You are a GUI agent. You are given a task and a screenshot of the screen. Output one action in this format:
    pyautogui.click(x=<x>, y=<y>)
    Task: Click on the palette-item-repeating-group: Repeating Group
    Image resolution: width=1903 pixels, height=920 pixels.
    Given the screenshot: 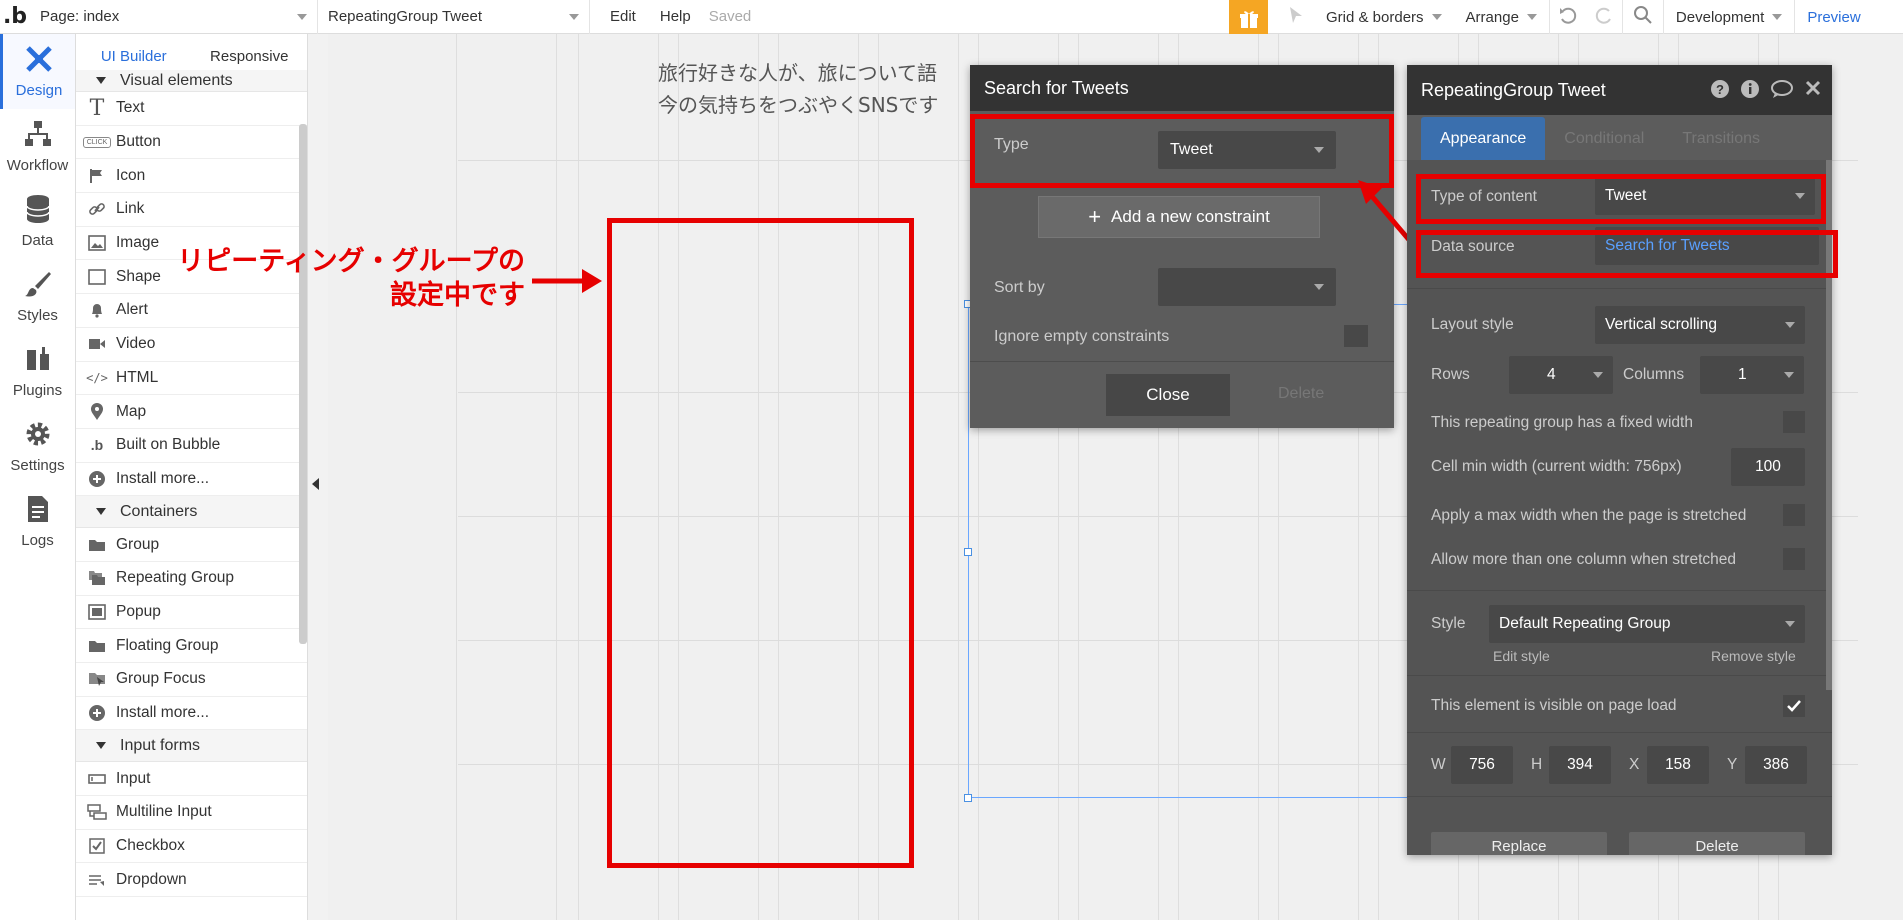 What is the action you would take?
    pyautogui.click(x=191, y=579)
    